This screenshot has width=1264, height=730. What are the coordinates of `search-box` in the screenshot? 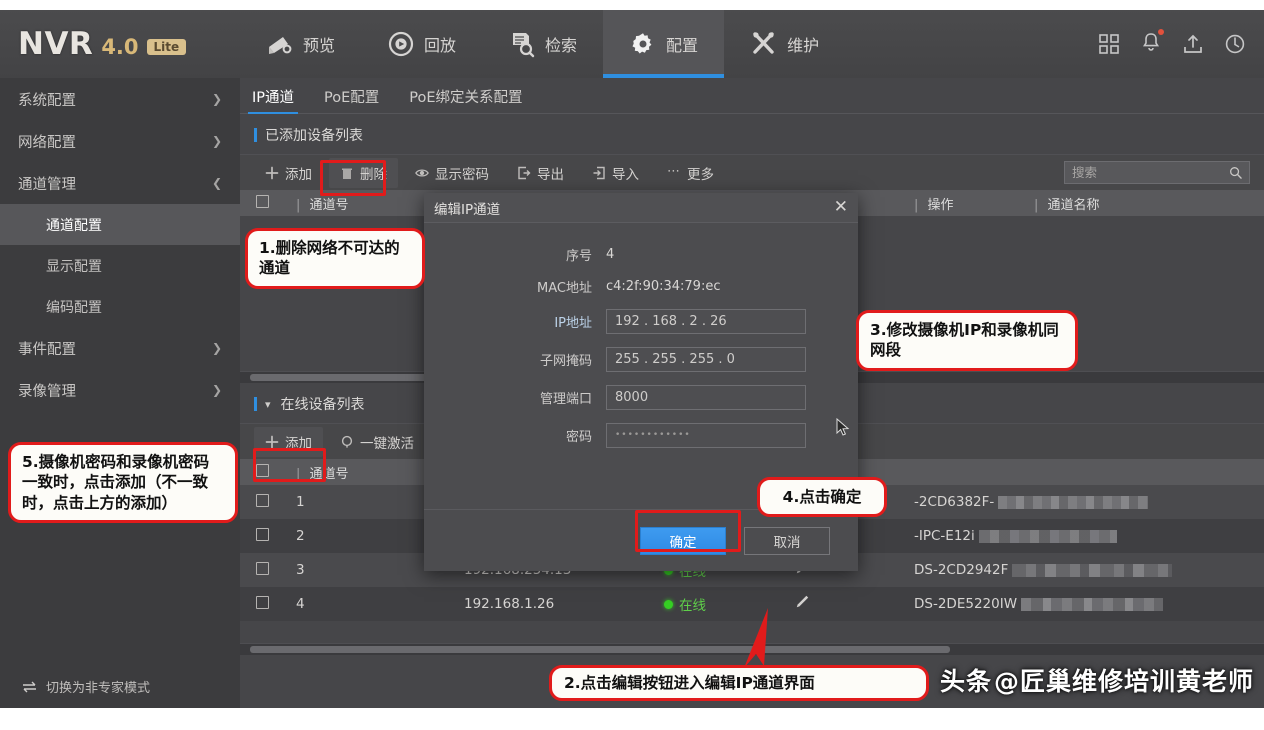 It's located at (1157, 172).